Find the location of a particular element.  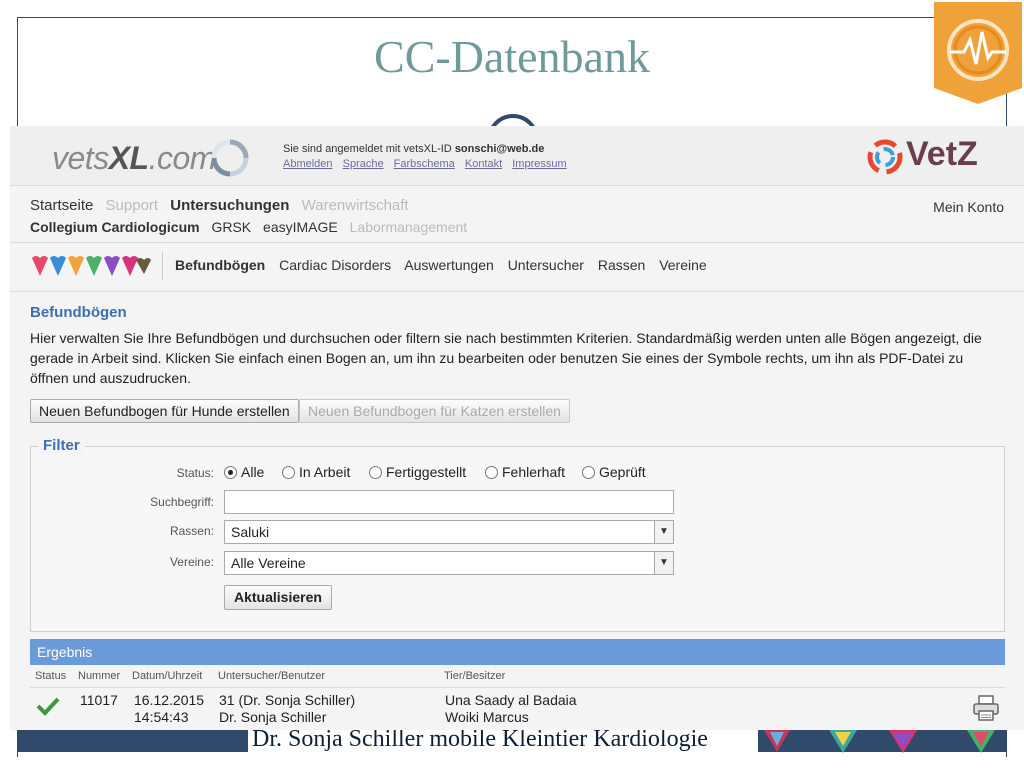

radio-status-geprueft: Geprüft is located at coordinates (614, 472).